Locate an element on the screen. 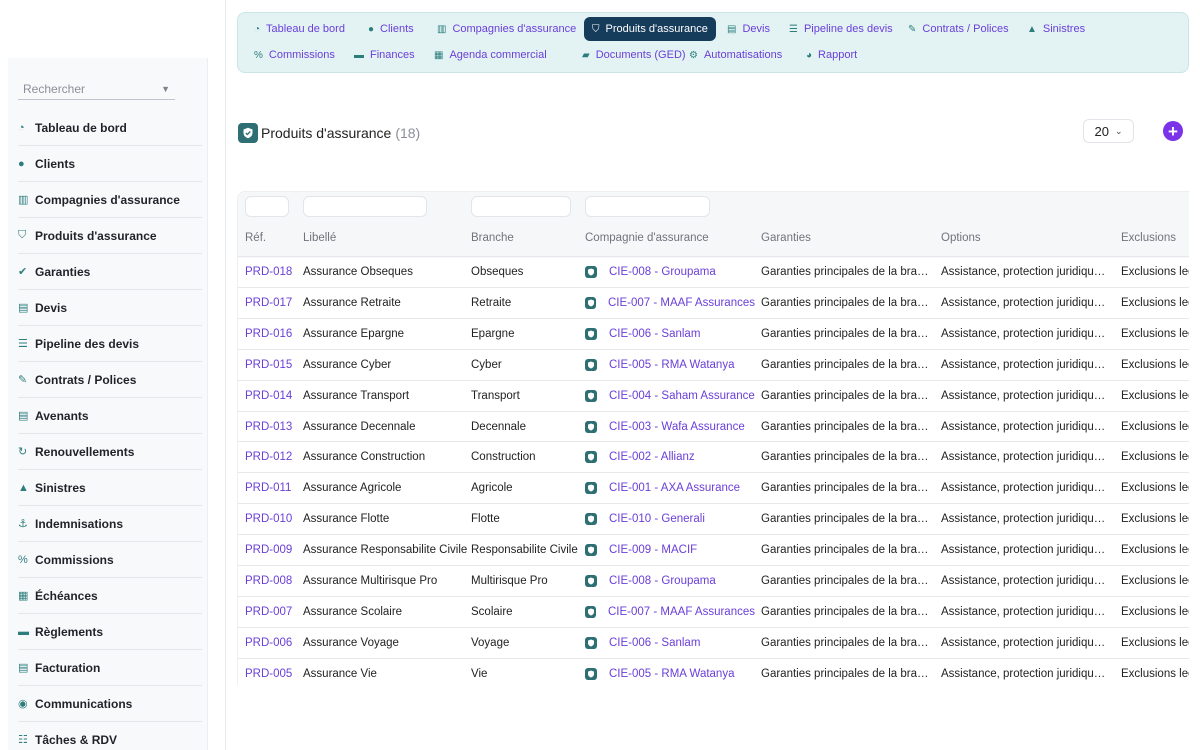  filter-ref-input is located at coordinates (267, 206).